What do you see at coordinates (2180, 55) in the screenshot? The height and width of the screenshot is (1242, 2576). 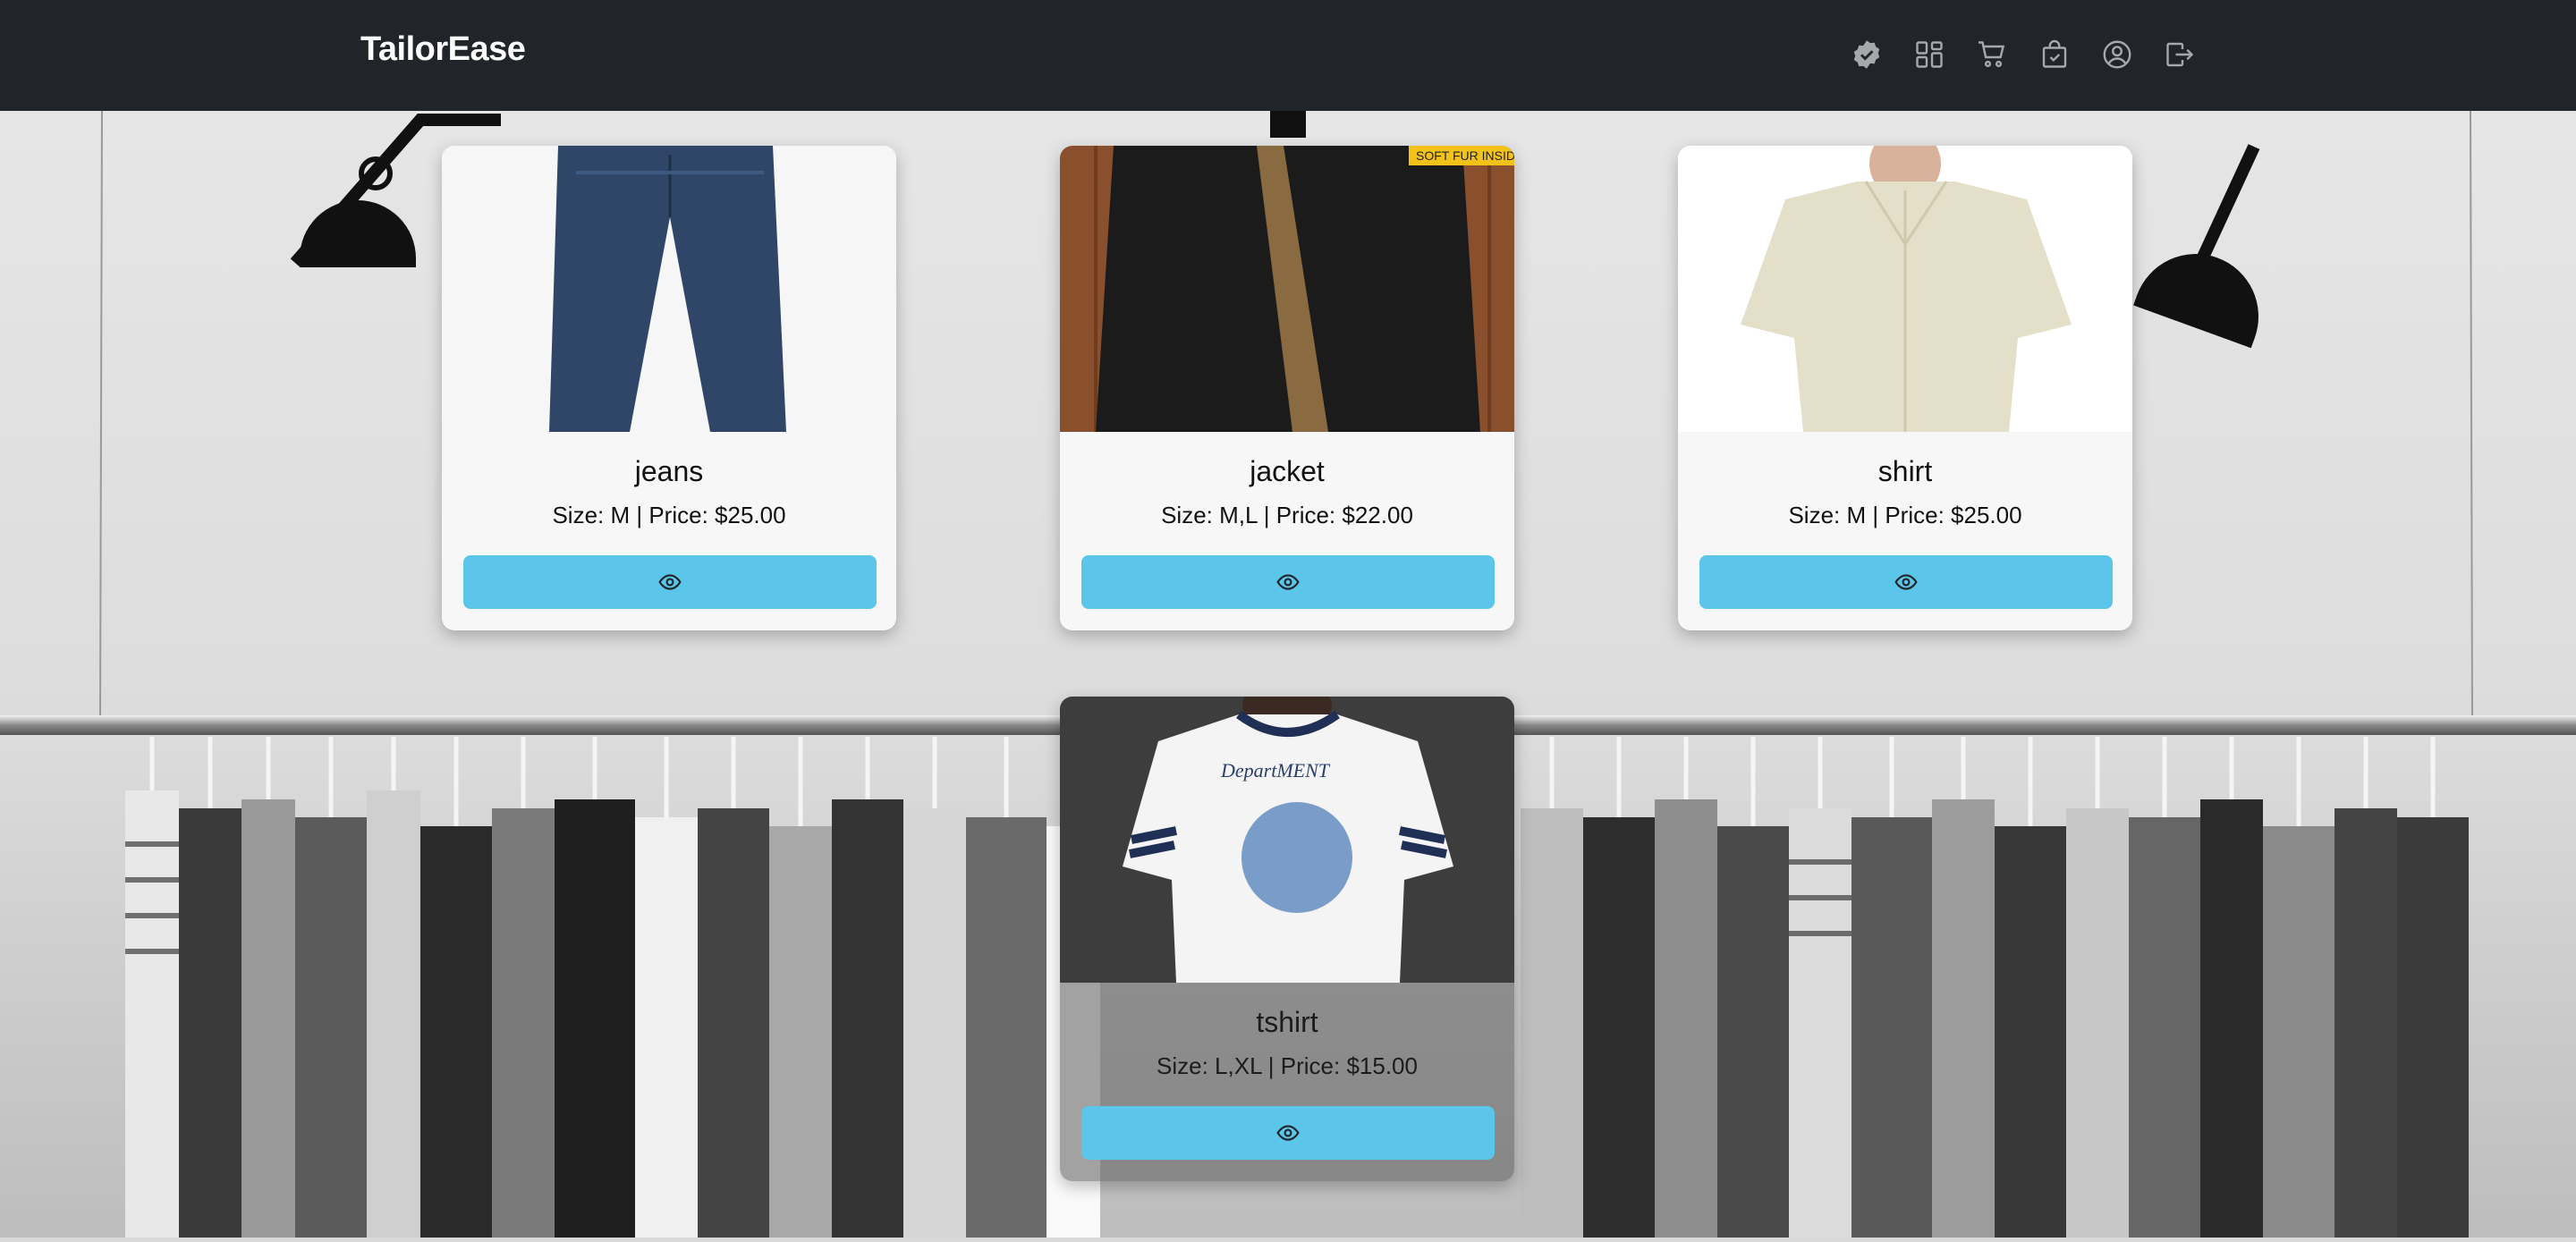 I see `logout-icon` at bounding box center [2180, 55].